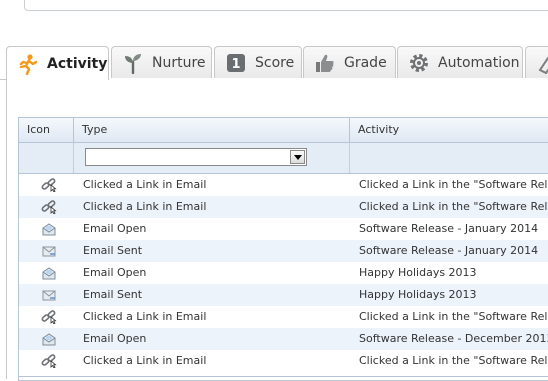 This screenshot has height=381, width=548. I want to click on column-header-icon: Icon, so click(46, 130).